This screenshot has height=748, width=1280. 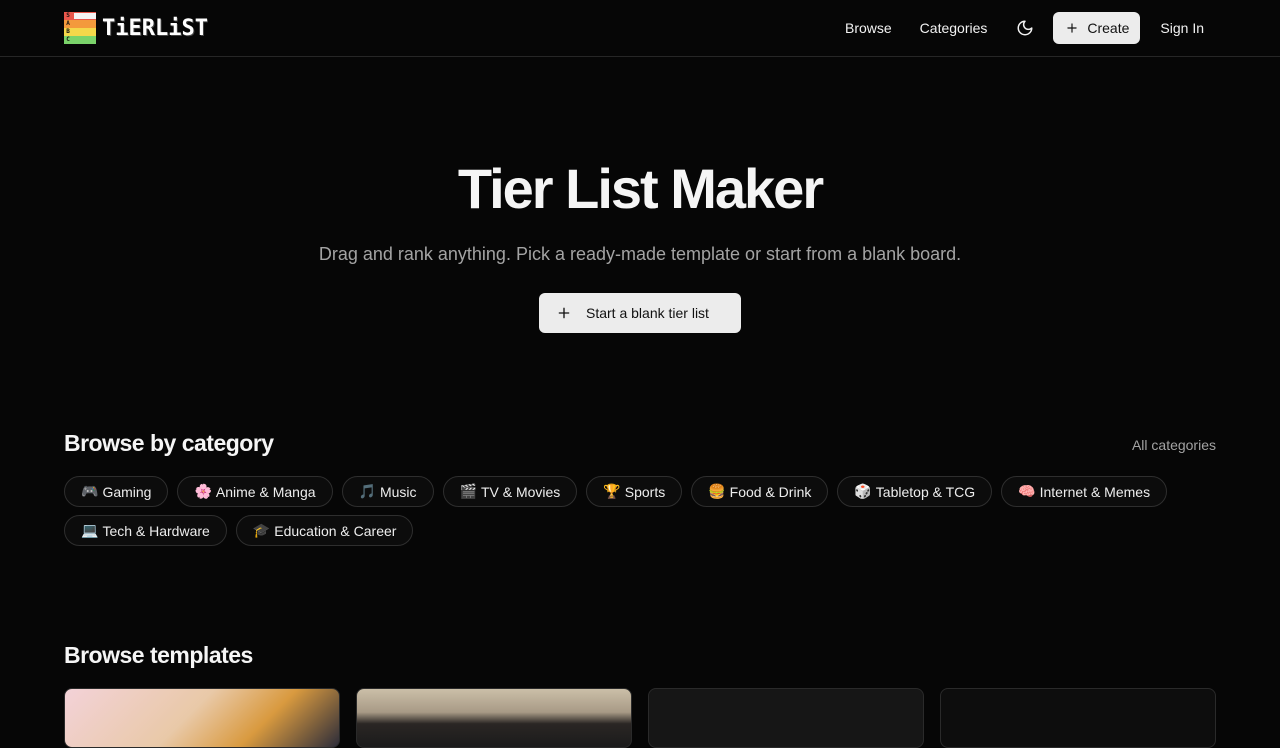 I want to click on category-chip-sports: 🏆 Sports, so click(x=634, y=491).